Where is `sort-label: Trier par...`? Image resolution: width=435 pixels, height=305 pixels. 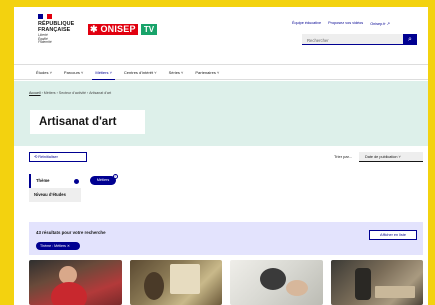
sort-label: Trier par... is located at coordinates (343, 156).